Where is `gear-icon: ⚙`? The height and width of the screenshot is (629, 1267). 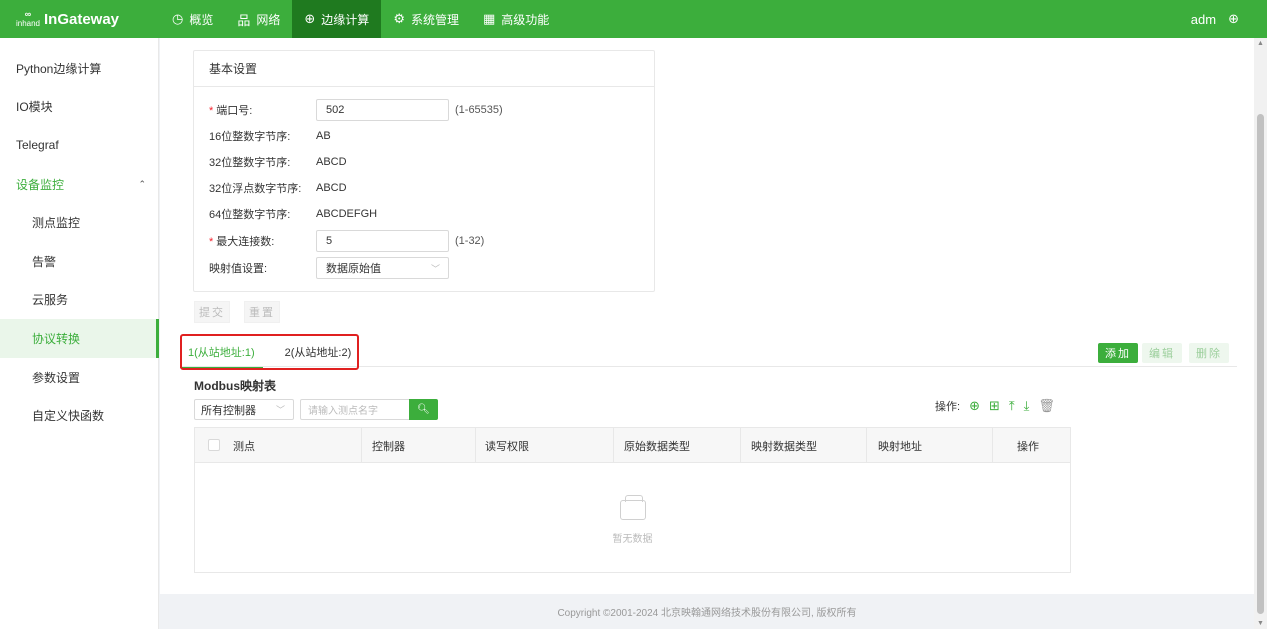 gear-icon: ⚙ is located at coordinates (399, 18).